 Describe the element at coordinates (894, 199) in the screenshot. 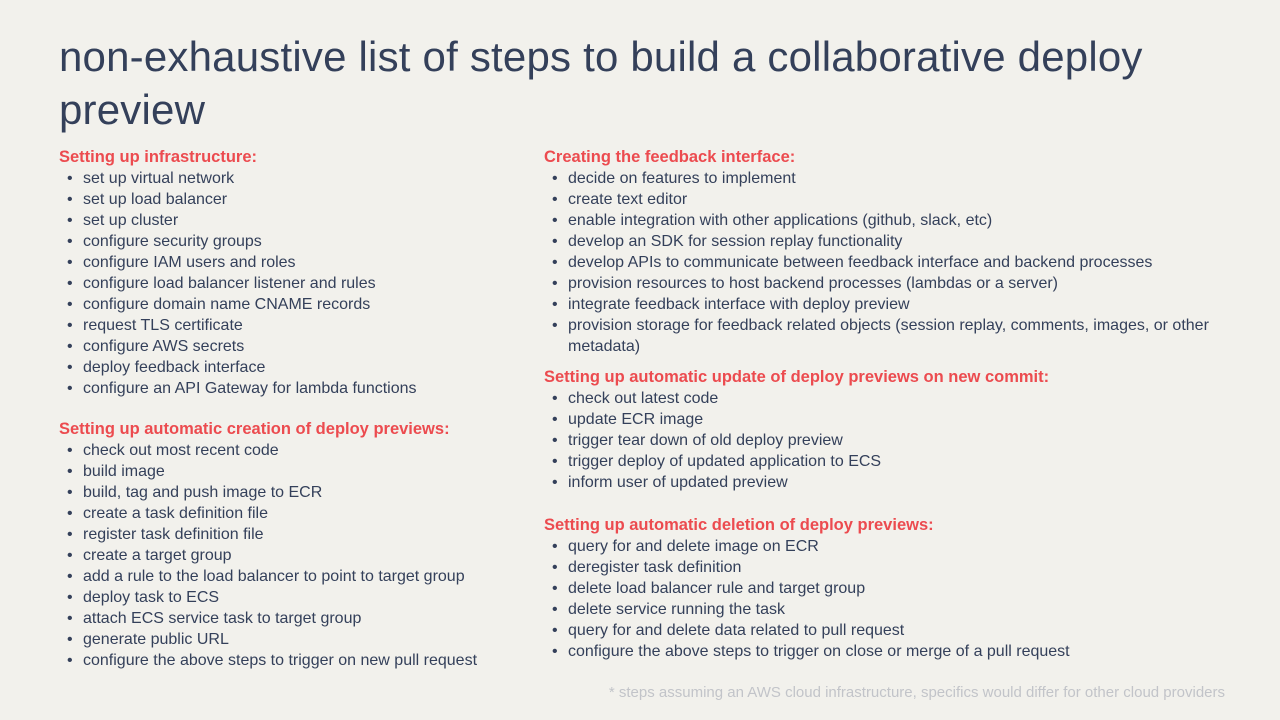

I see `list-item: create text editor` at that location.